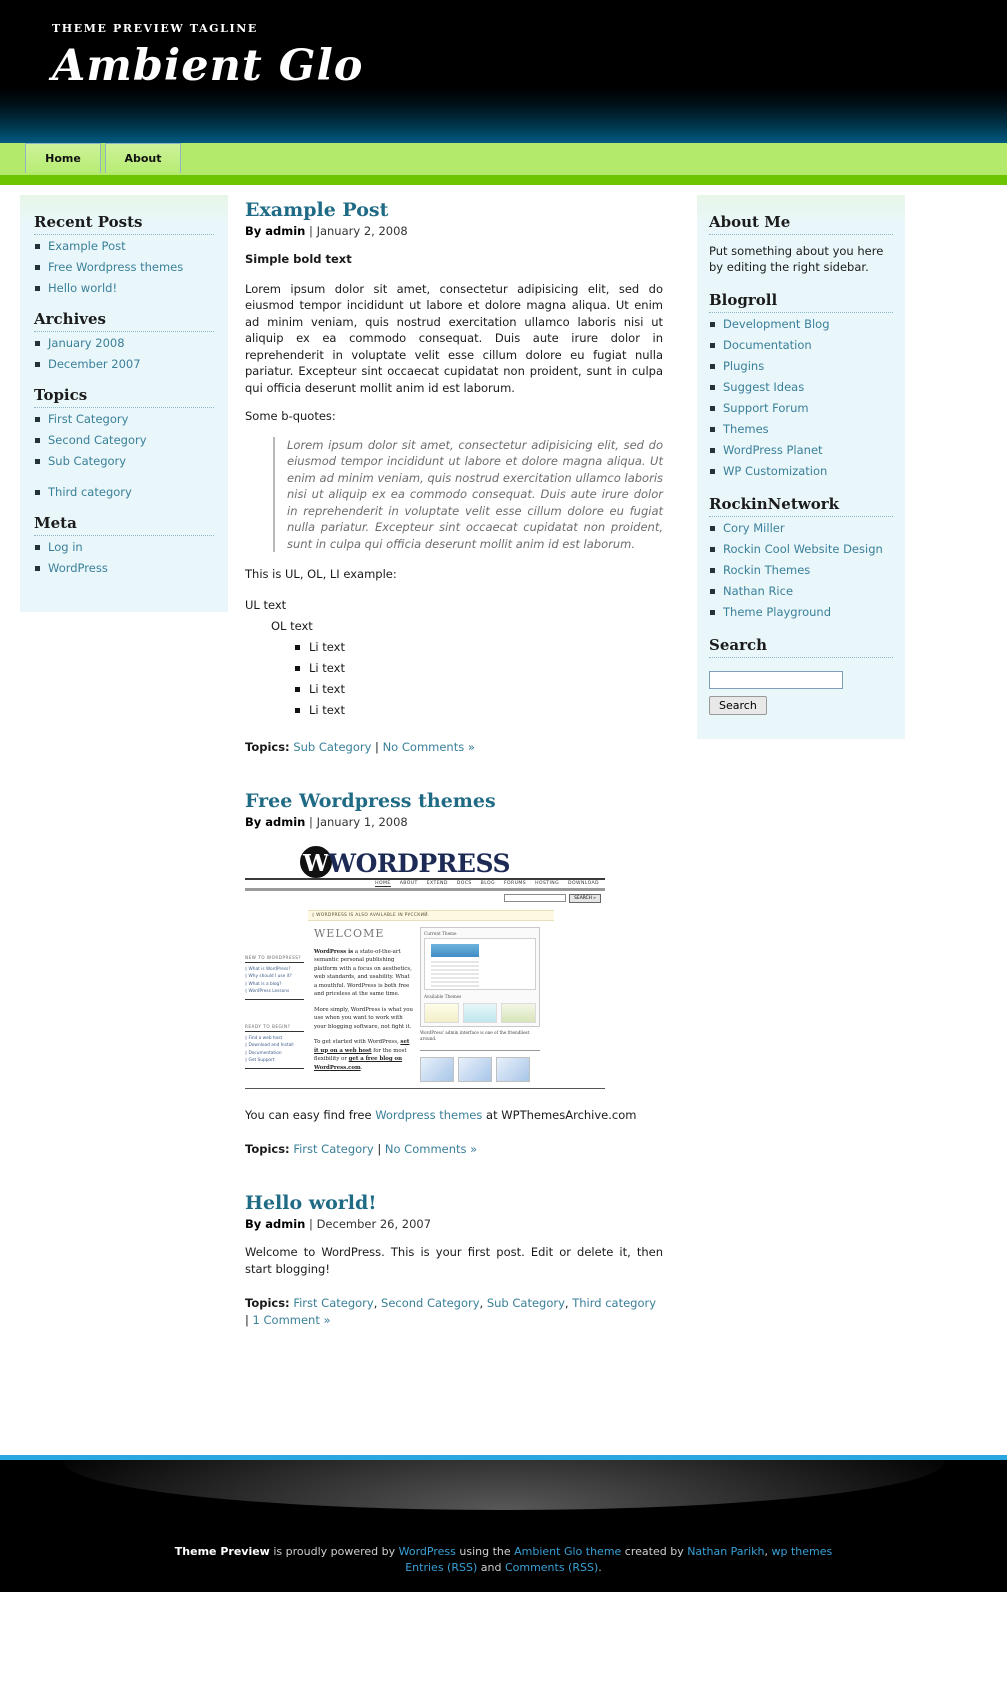  What do you see at coordinates (408, 883) in the screenshot?
I see `wp-nav-about: ABOUT` at bounding box center [408, 883].